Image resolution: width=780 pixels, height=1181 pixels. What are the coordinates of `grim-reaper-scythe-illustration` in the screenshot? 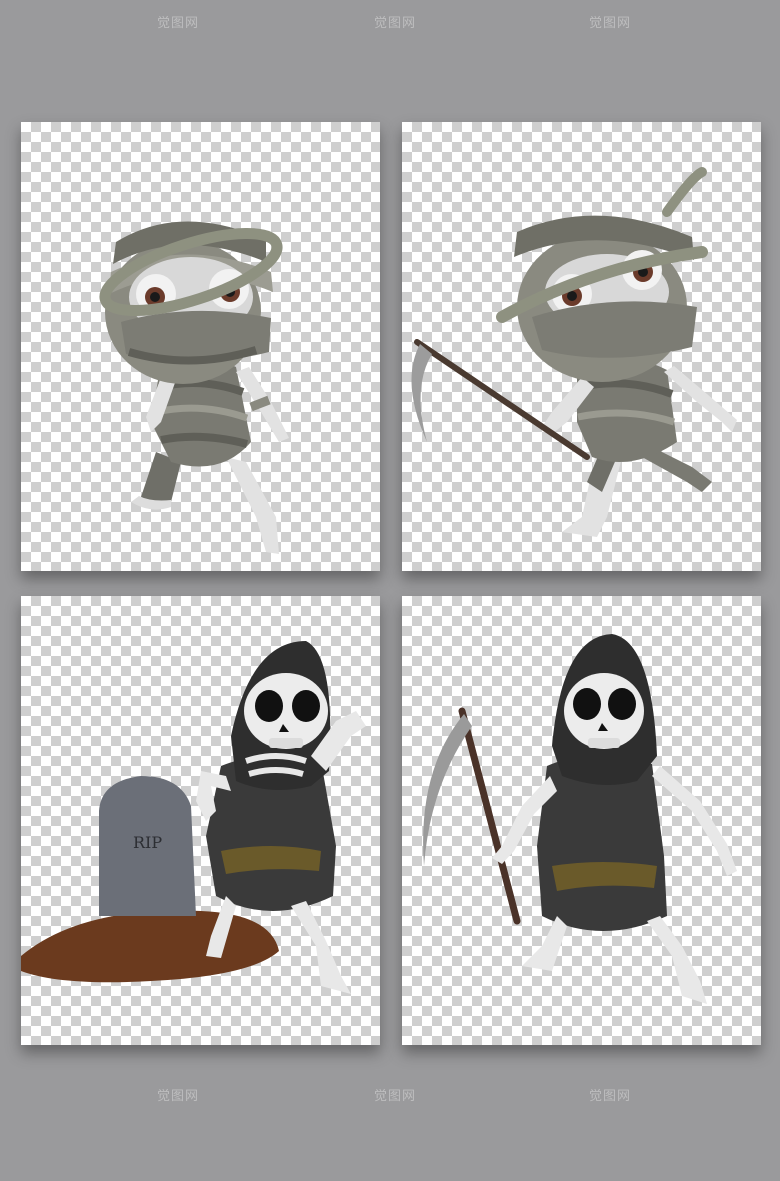 It's located at (580, 819).